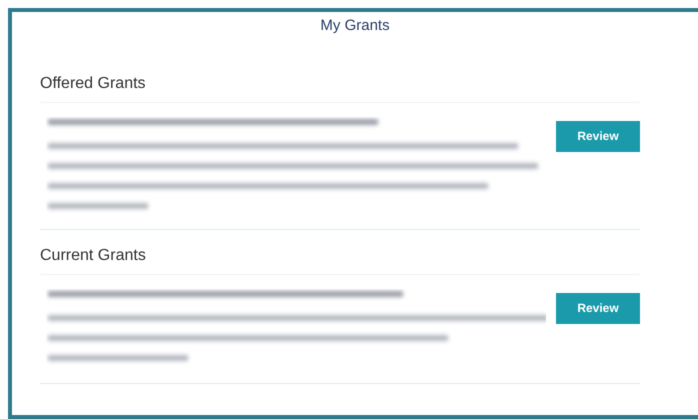 The height and width of the screenshot is (419, 698). What do you see at coordinates (93, 255) in the screenshot?
I see `section-heading: Current Grants` at bounding box center [93, 255].